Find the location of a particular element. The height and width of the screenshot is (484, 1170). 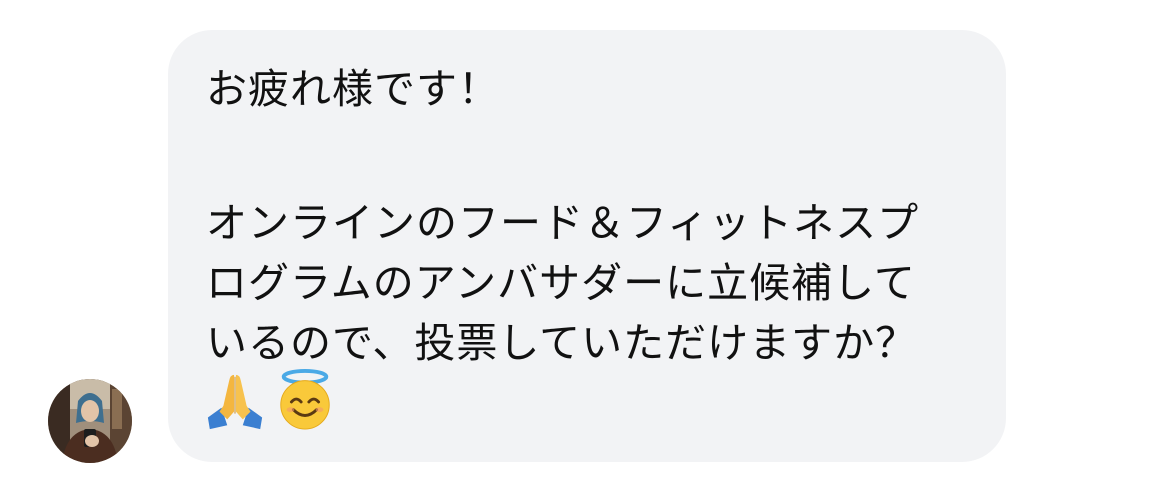

message-line: オンラインのフード＆フィットネスプ is located at coordinates (563, 223).